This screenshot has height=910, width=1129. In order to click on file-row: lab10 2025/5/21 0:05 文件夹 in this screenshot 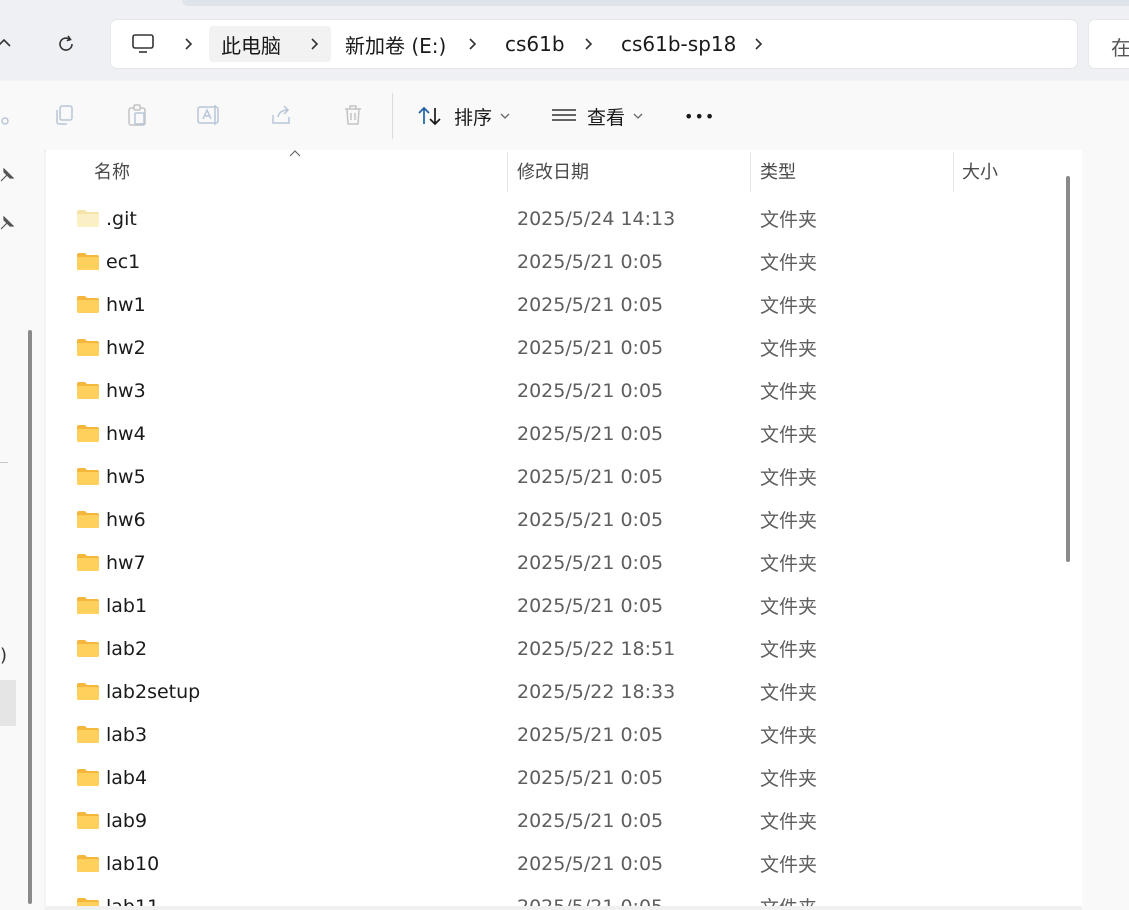, I will do `click(550, 863)`.